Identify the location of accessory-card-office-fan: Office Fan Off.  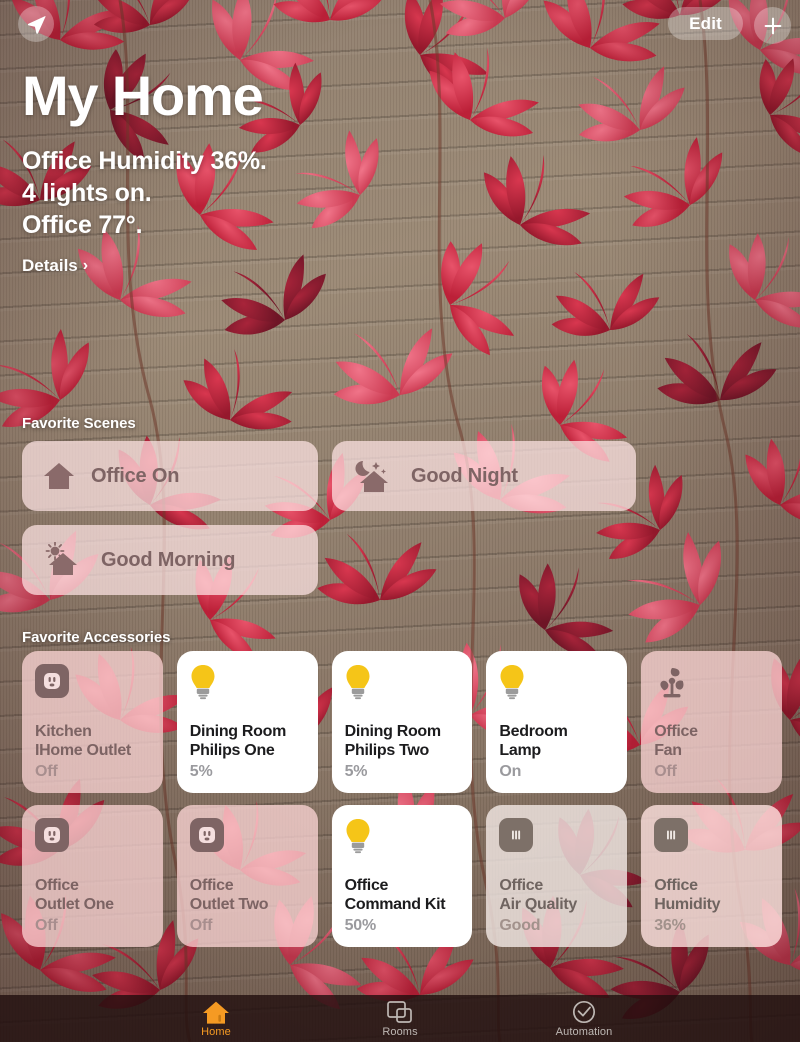
(711, 722).